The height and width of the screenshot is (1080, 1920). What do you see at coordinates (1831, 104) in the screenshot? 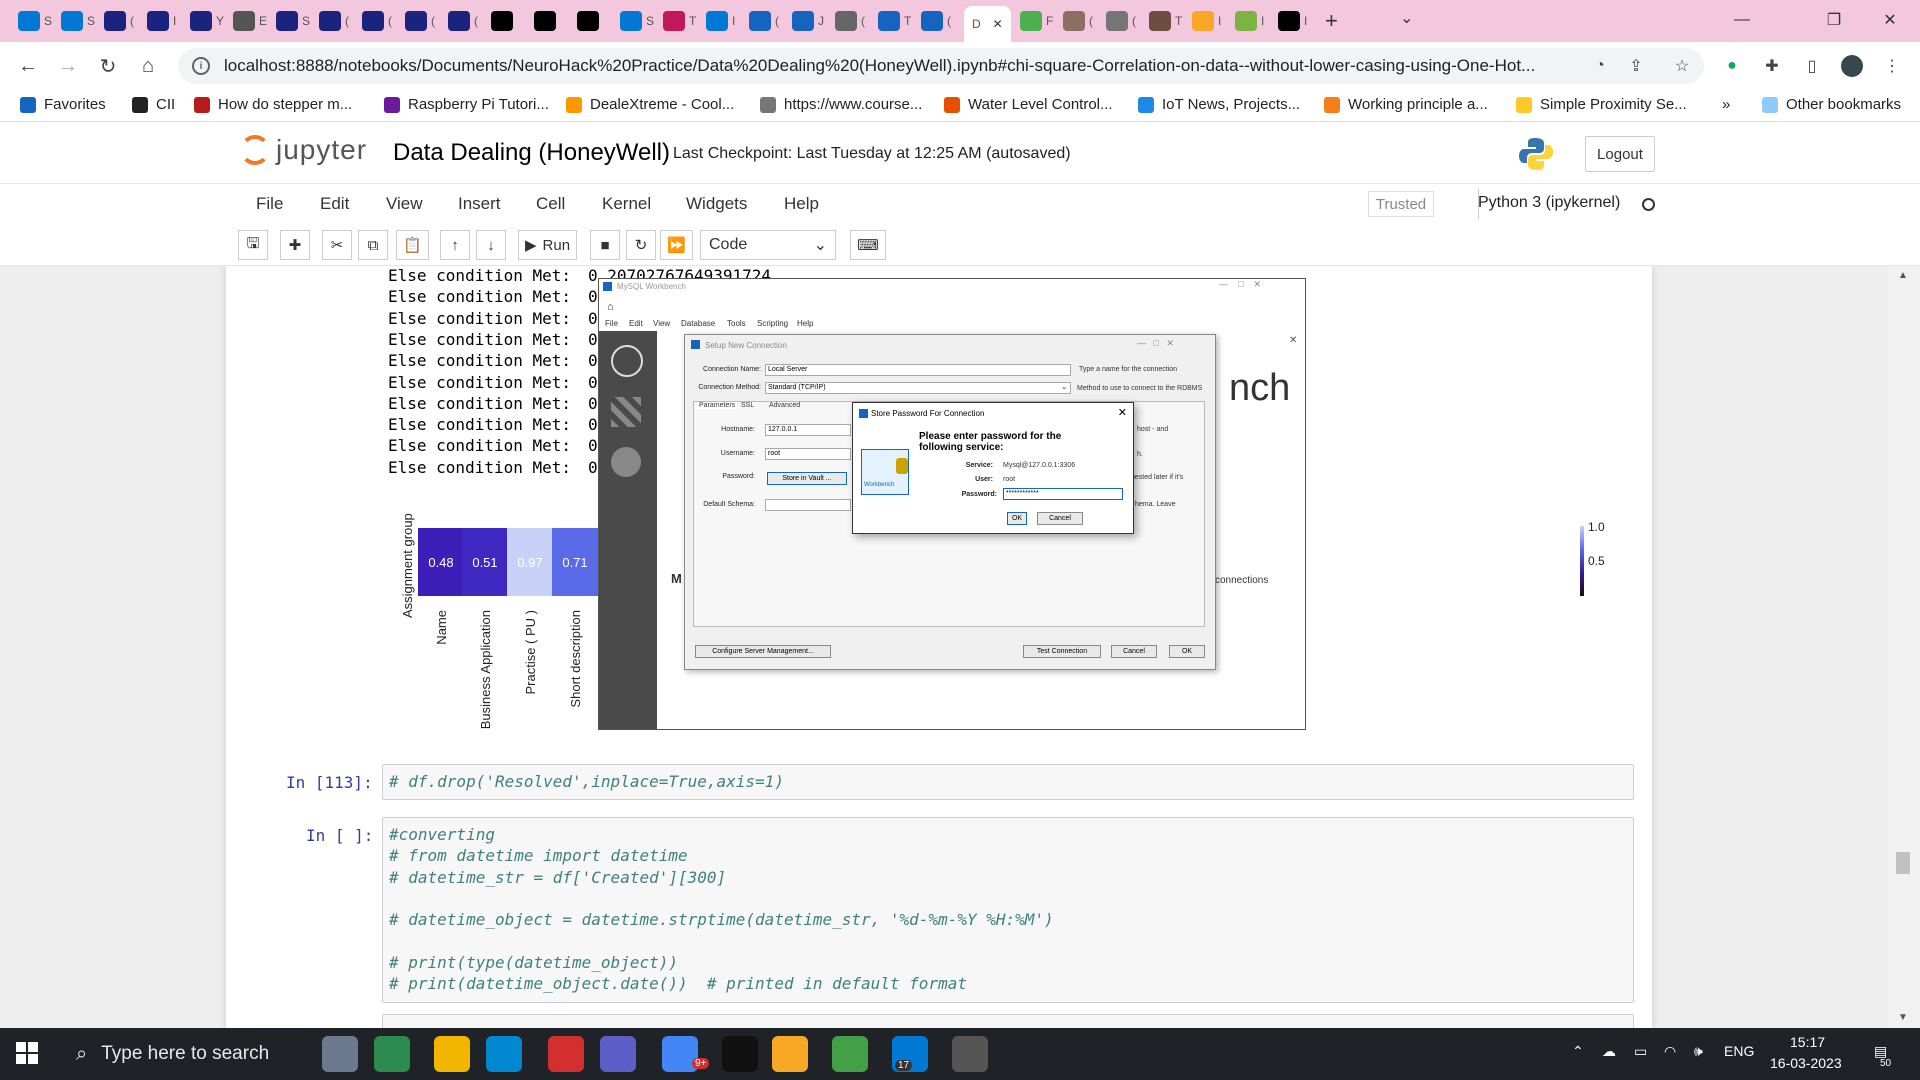
I see `other-bookmarks-folder: Other bookmarks` at bounding box center [1831, 104].